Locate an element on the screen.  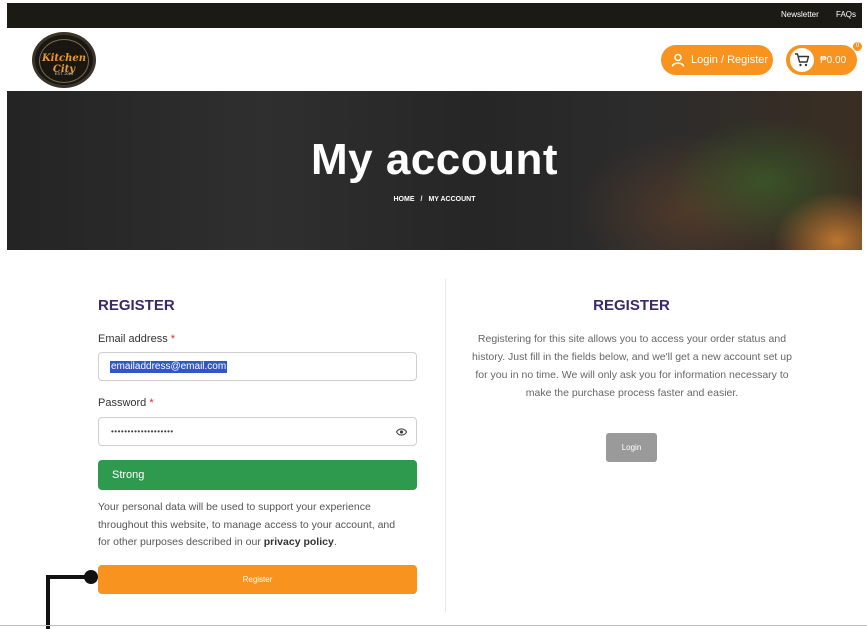
password-value: ••••••••••••••••••• is located at coordinates (142, 431).